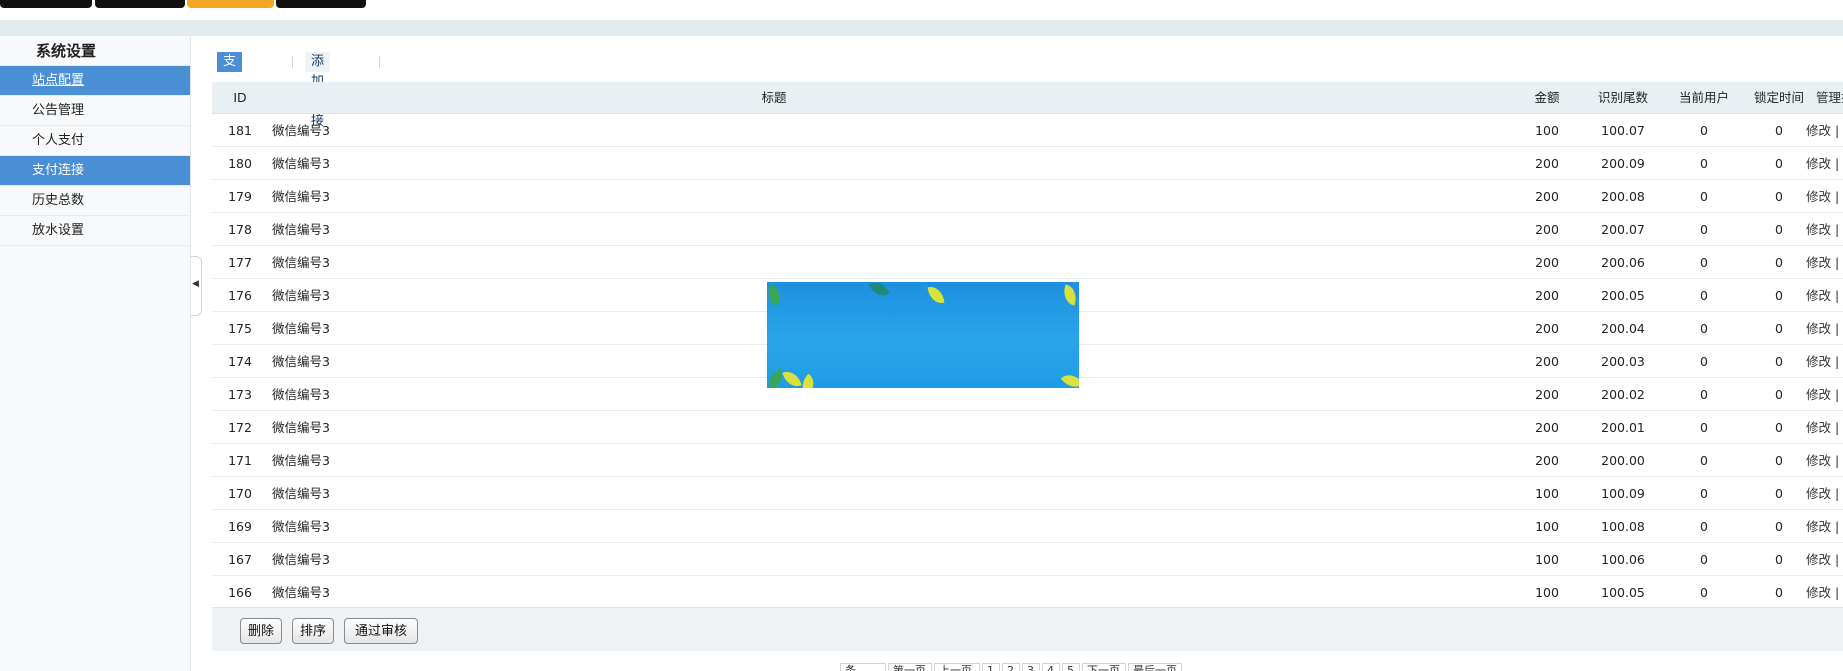 This screenshot has height=671, width=1843. What do you see at coordinates (1704, 98) in the screenshot?
I see `col-header-user: 当前用户` at bounding box center [1704, 98].